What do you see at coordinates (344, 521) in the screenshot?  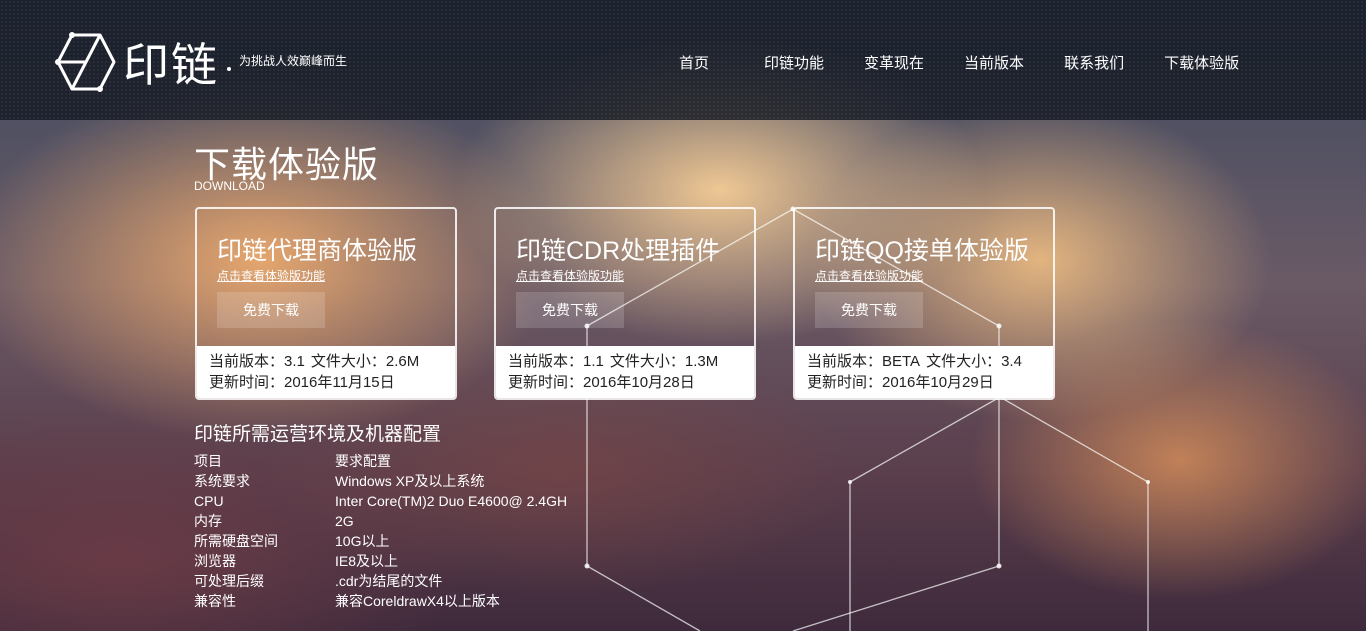 I see `requirement-value: 2G` at bounding box center [344, 521].